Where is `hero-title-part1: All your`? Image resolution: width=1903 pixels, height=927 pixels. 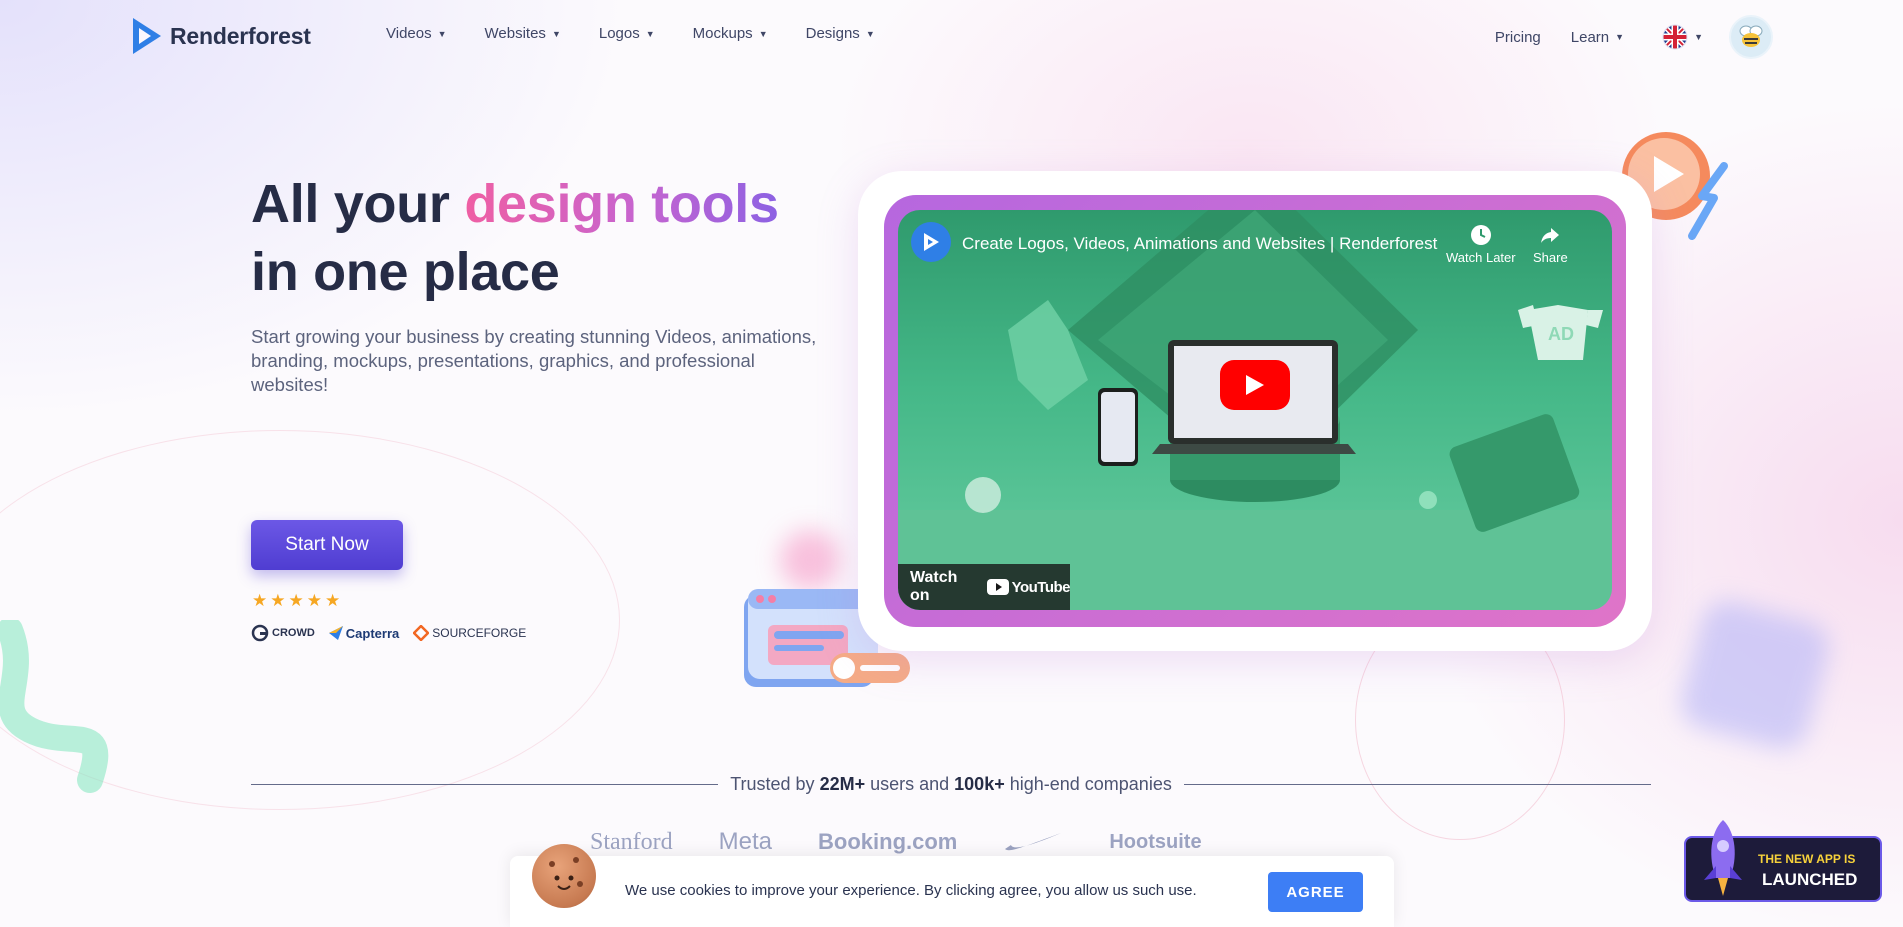 hero-title-part1: All your is located at coordinates (358, 204).